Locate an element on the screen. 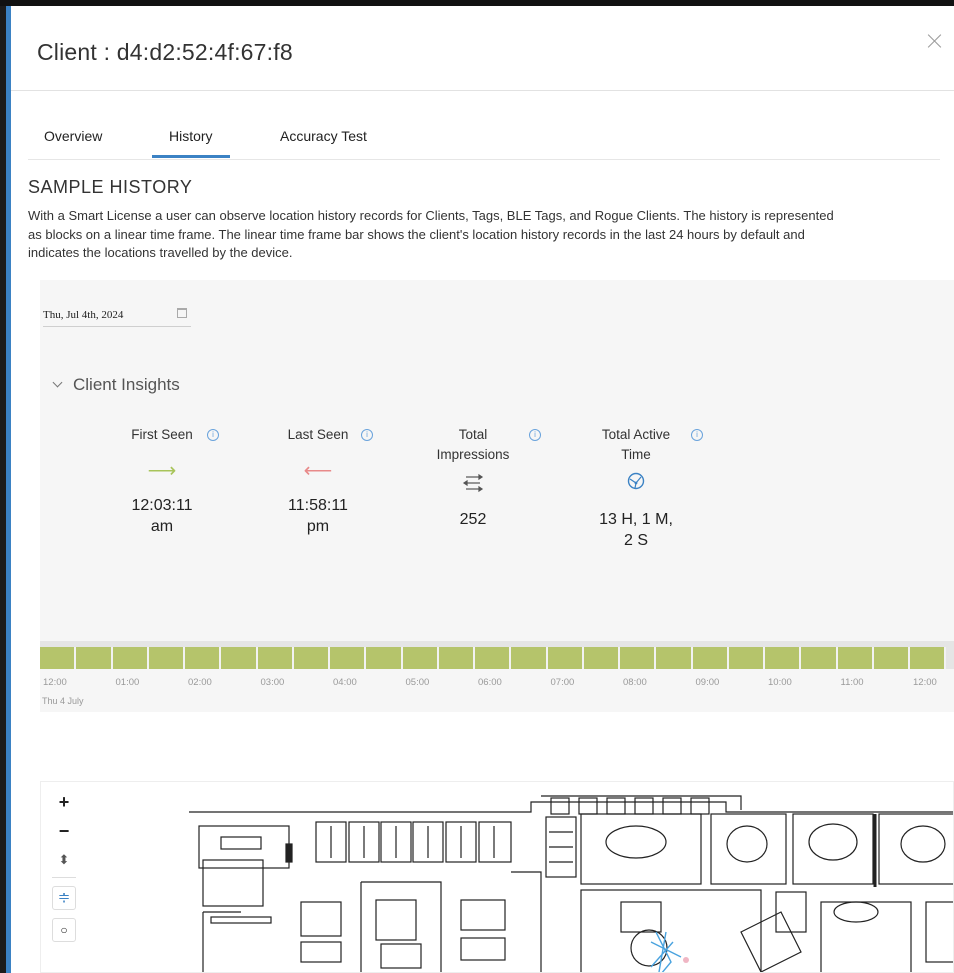  metric-label: Last Seen is located at coordinates (318, 434).